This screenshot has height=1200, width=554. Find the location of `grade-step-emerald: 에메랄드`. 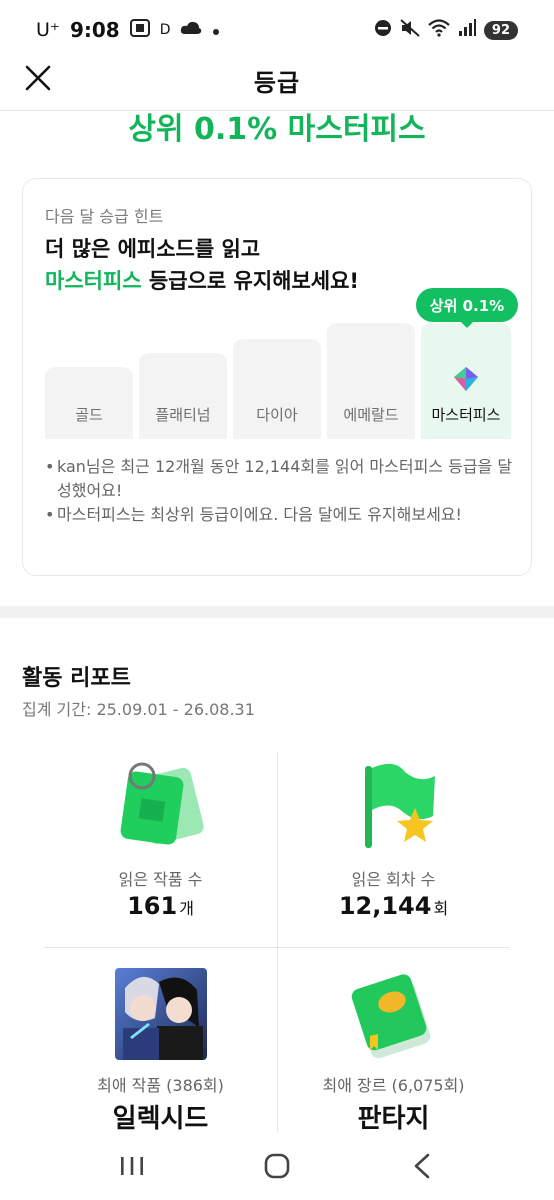

grade-step-emerald: 에메랄드 is located at coordinates (371, 381).